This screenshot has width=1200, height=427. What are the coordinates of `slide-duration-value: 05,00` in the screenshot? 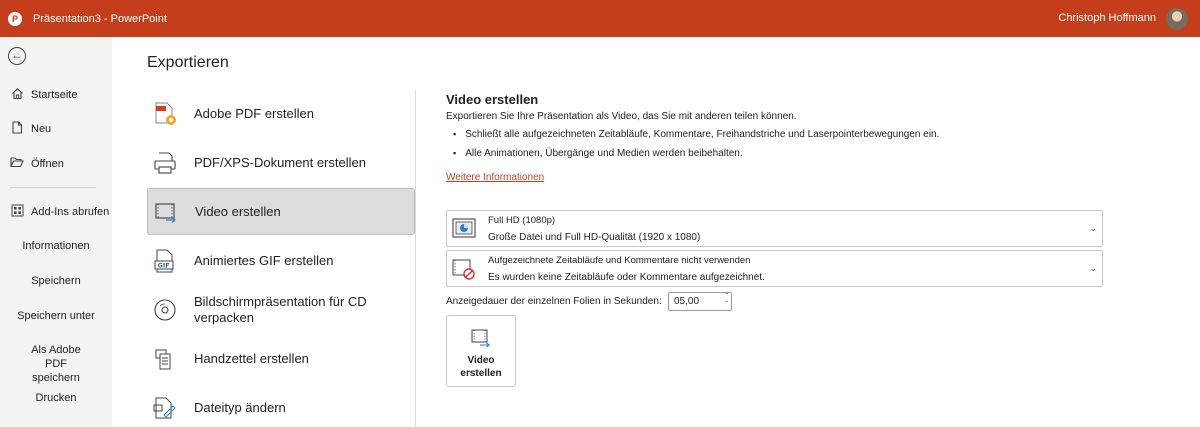 It's located at (687, 301).